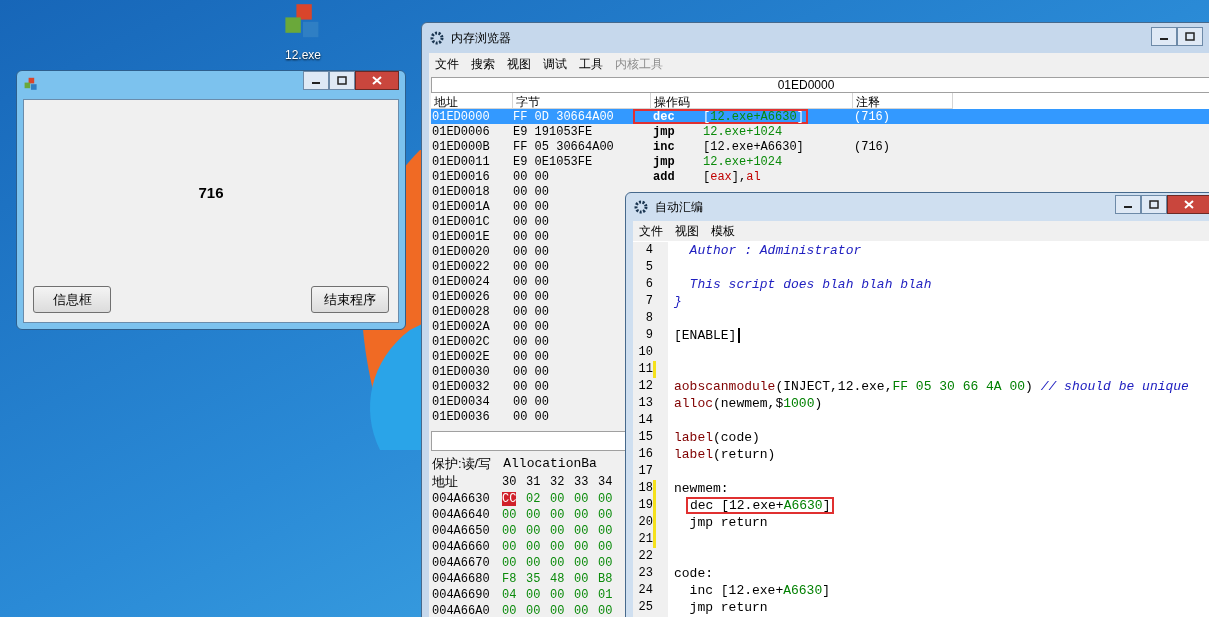 This screenshot has width=1209, height=617. What do you see at coordinates (810, 284) in the screenshot?
I see `code-line: This script does blah blah blah` at bounding box center [810, 284].